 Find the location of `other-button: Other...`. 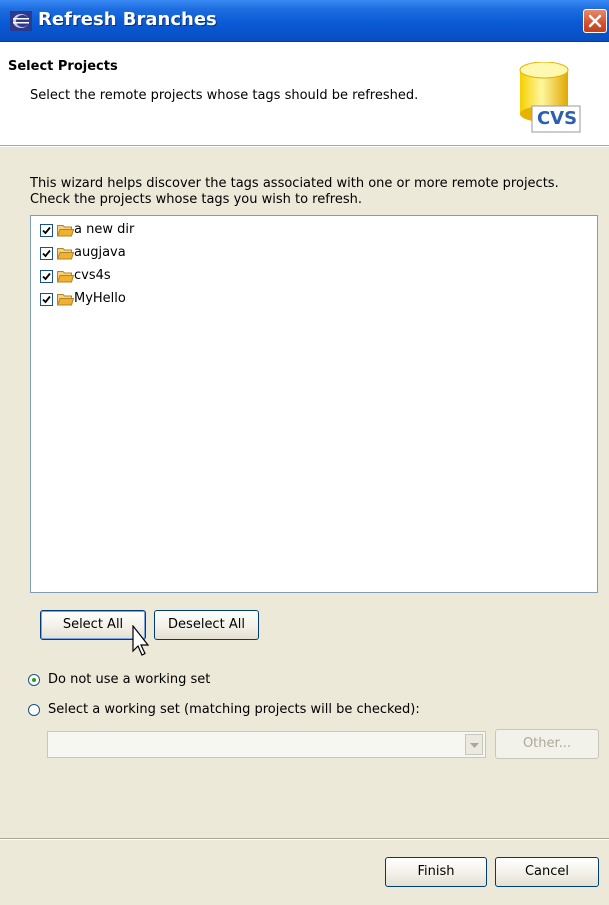

other-button: Other... is located at coordinates (547, 744).